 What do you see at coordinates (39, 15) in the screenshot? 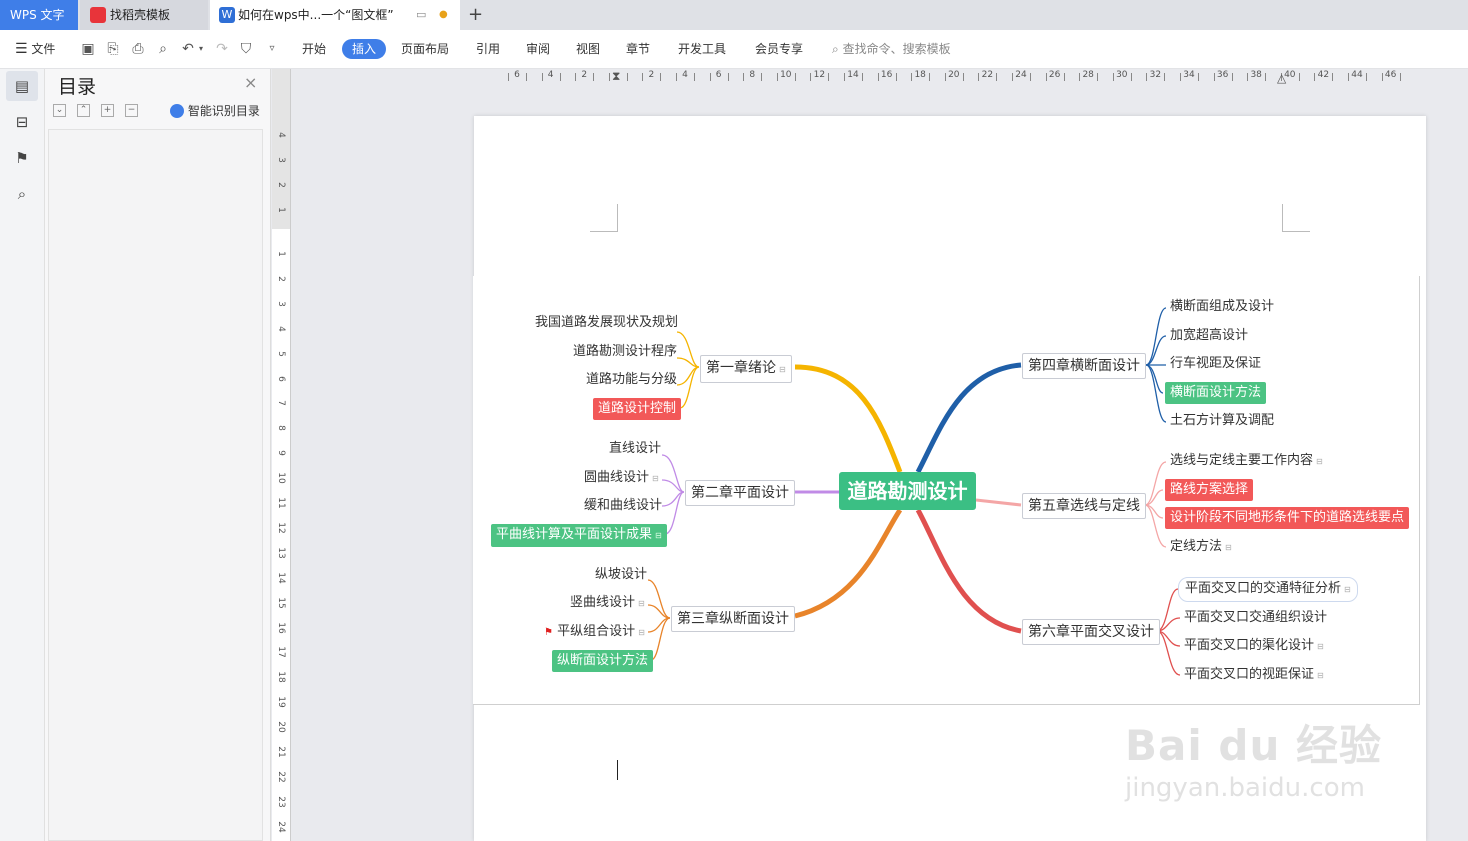
I see `tab-wps-writer: WPS 文字` at bounding box center [39, 15].